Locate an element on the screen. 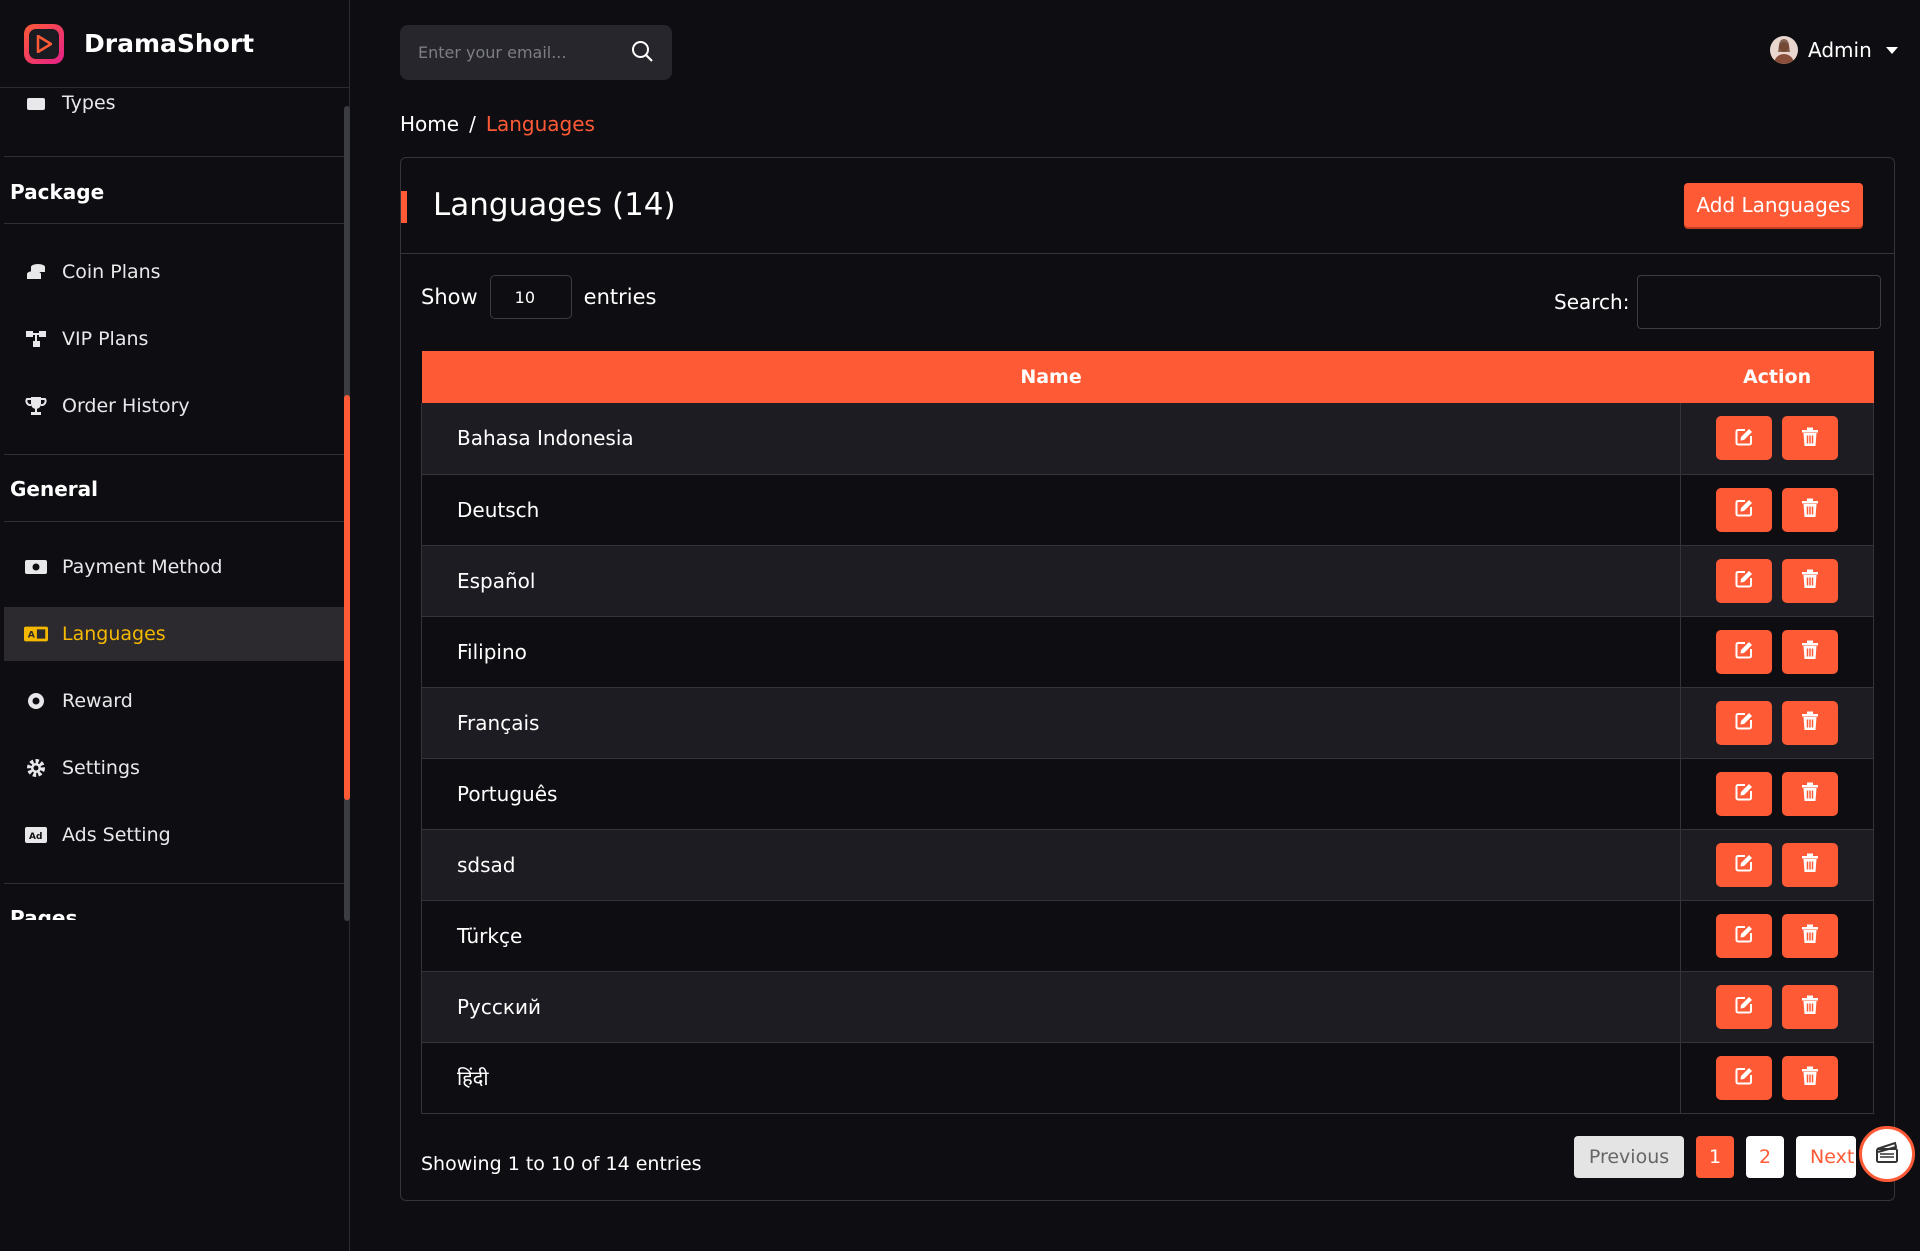  language-name-cell: Français is located at coordinates (1051, 722).